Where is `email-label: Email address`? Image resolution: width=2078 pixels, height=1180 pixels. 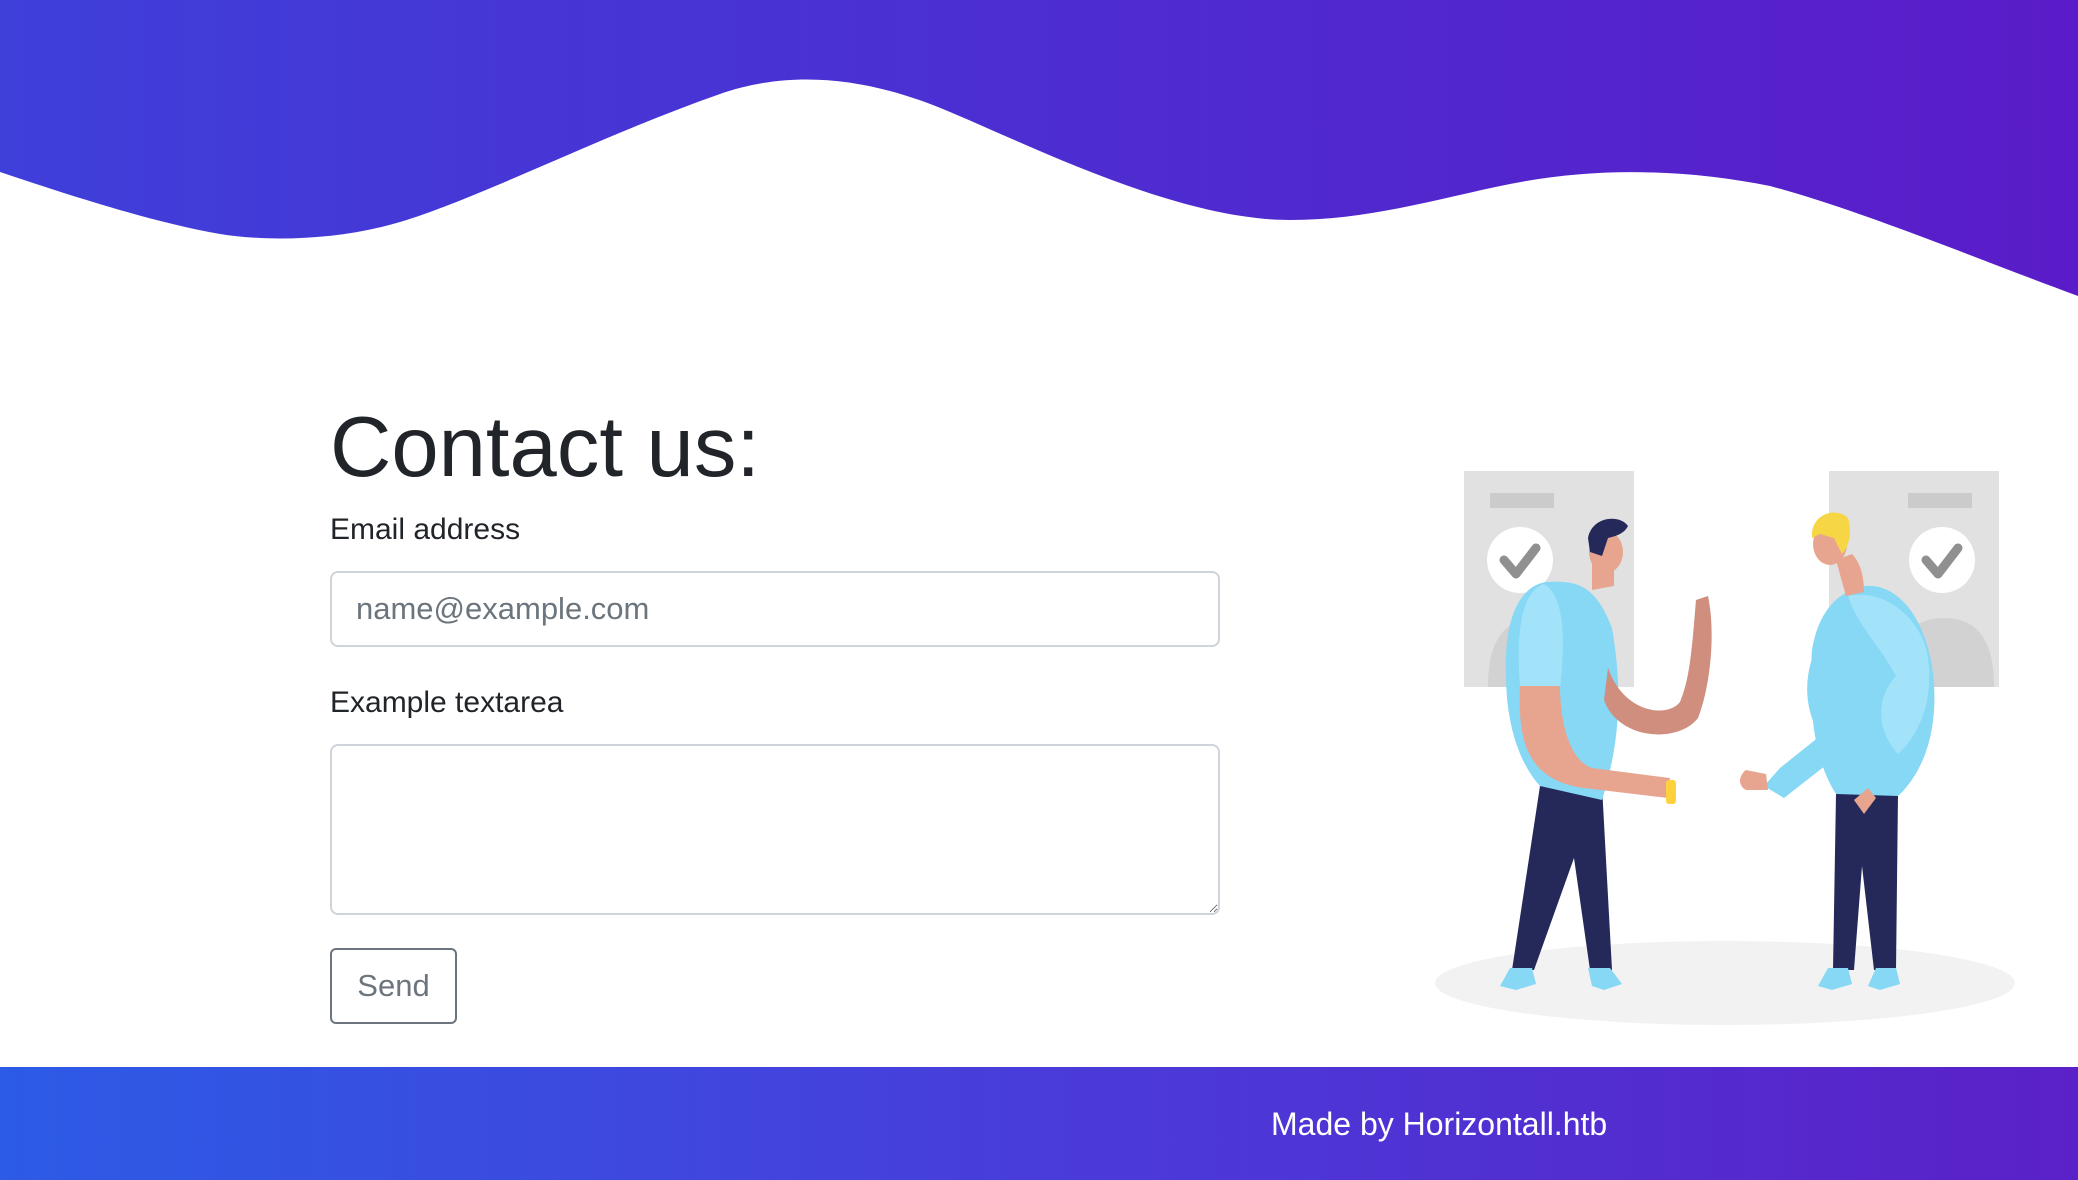
email-label: Email address is located at coordinates (425, 529).